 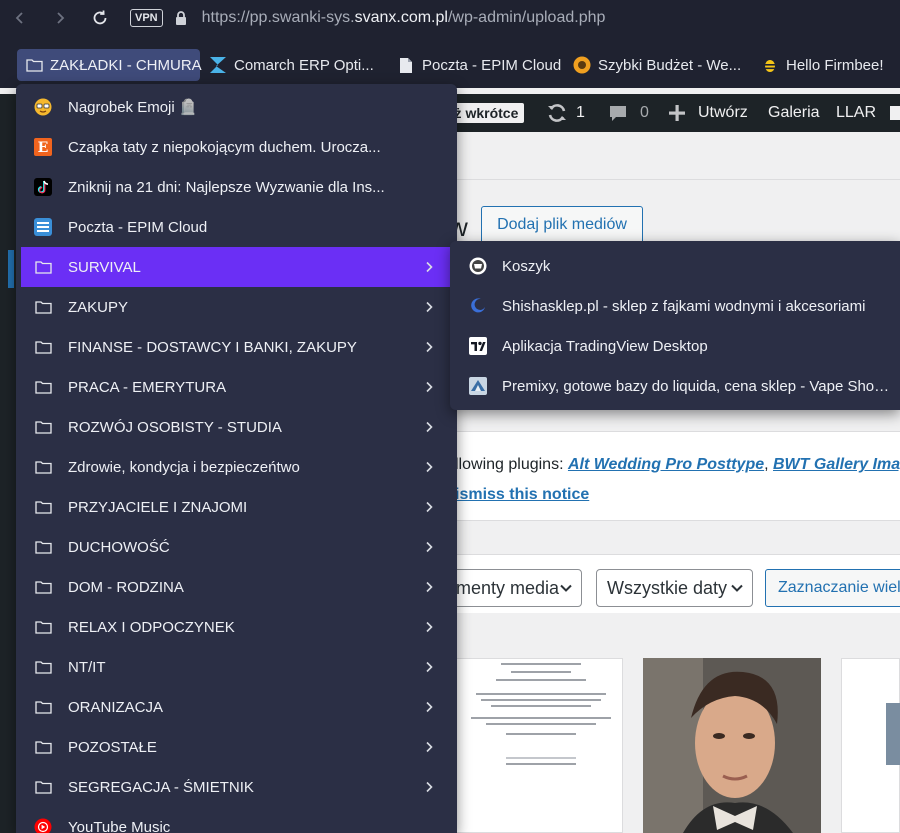 What do you see at coordinates (116, 707) in the screenshot?
I see `menu-item-label: ORANIZACJA` at bounding box center [116, 707].